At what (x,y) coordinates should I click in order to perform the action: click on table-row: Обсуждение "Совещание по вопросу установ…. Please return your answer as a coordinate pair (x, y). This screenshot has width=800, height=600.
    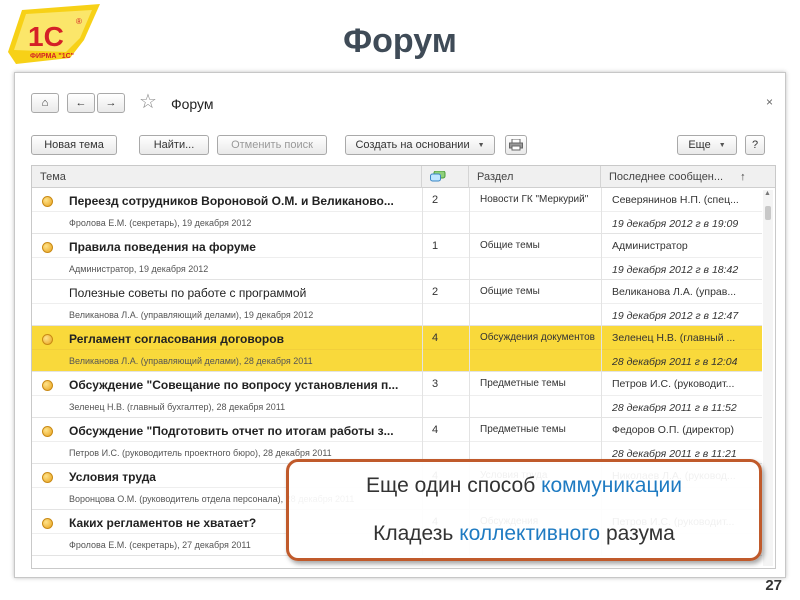
    Looking at the image, I should click on (397, 395).